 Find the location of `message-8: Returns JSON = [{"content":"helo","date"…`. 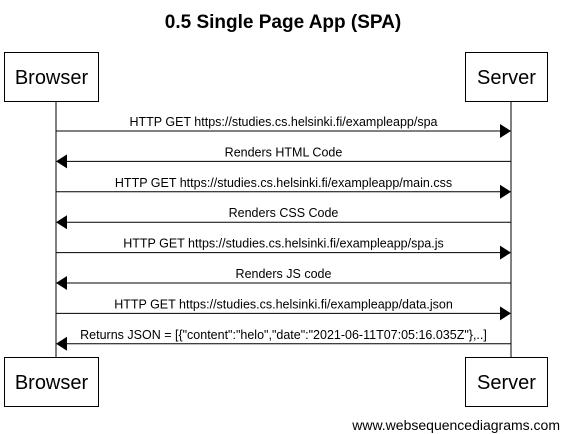

message-8: Returns JSON = [{"content":"helo","date"… is located at coordinates (283, 339).